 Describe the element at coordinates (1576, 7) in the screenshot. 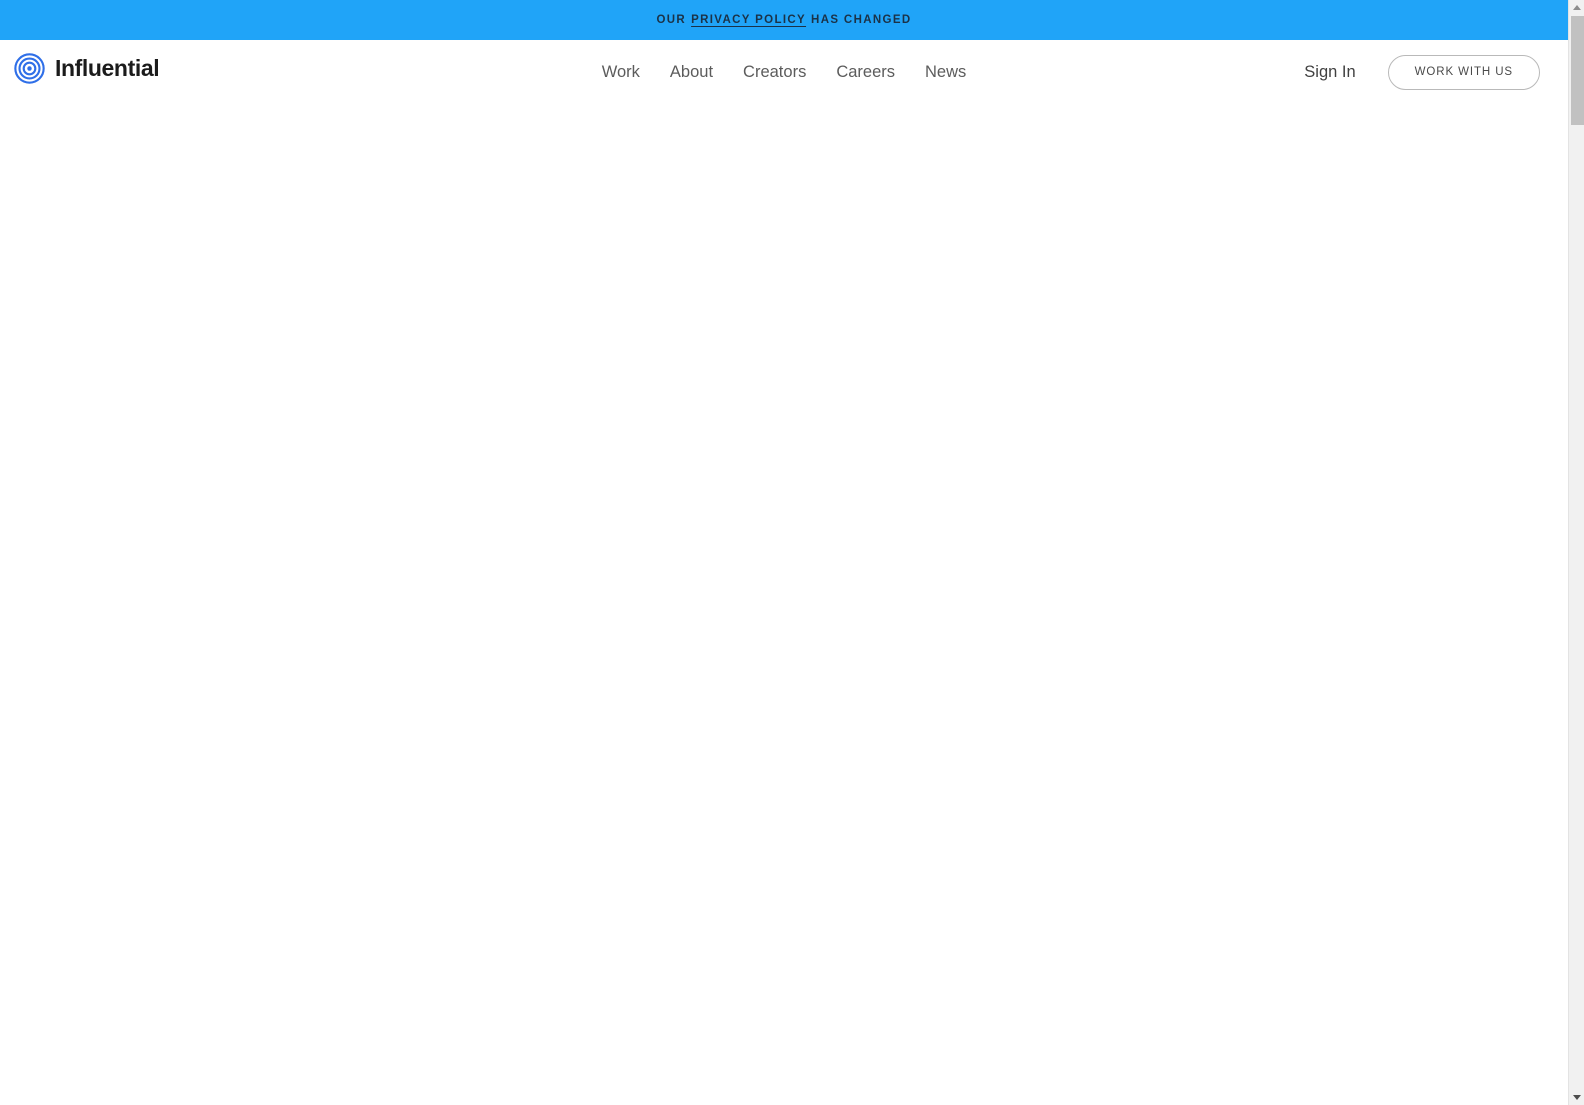

I see `scroll-up-arrow-icon` at that location.